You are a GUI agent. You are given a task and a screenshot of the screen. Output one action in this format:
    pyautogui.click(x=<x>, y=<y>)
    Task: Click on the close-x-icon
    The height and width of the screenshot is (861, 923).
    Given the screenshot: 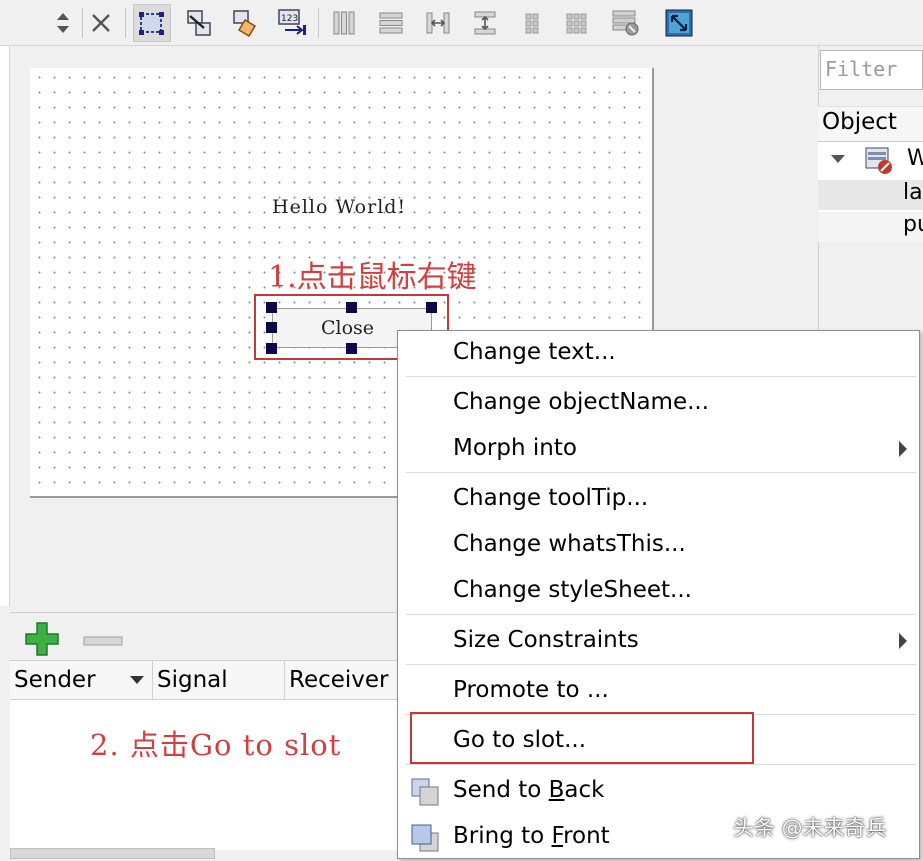 What is the action you would take?
    pyautogui.click(x=101, y=23)
    